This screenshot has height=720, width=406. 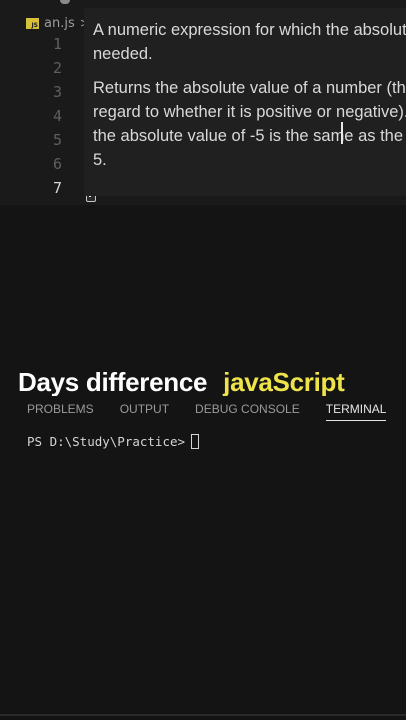 I want to click on tooltip-description-line4: 5., so click(x=100, y=160).